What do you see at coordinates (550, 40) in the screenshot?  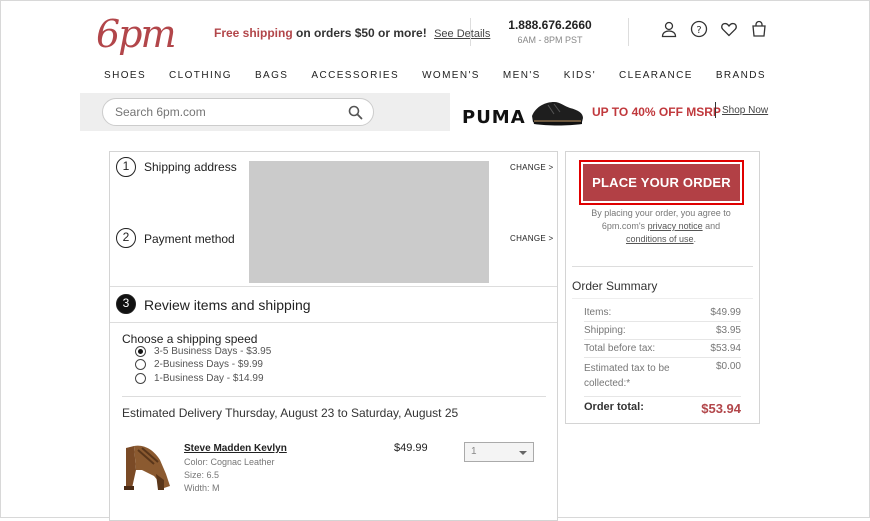 I see `phone-hours: 6AM - 8PM PST` at bounding box center [550, 40].